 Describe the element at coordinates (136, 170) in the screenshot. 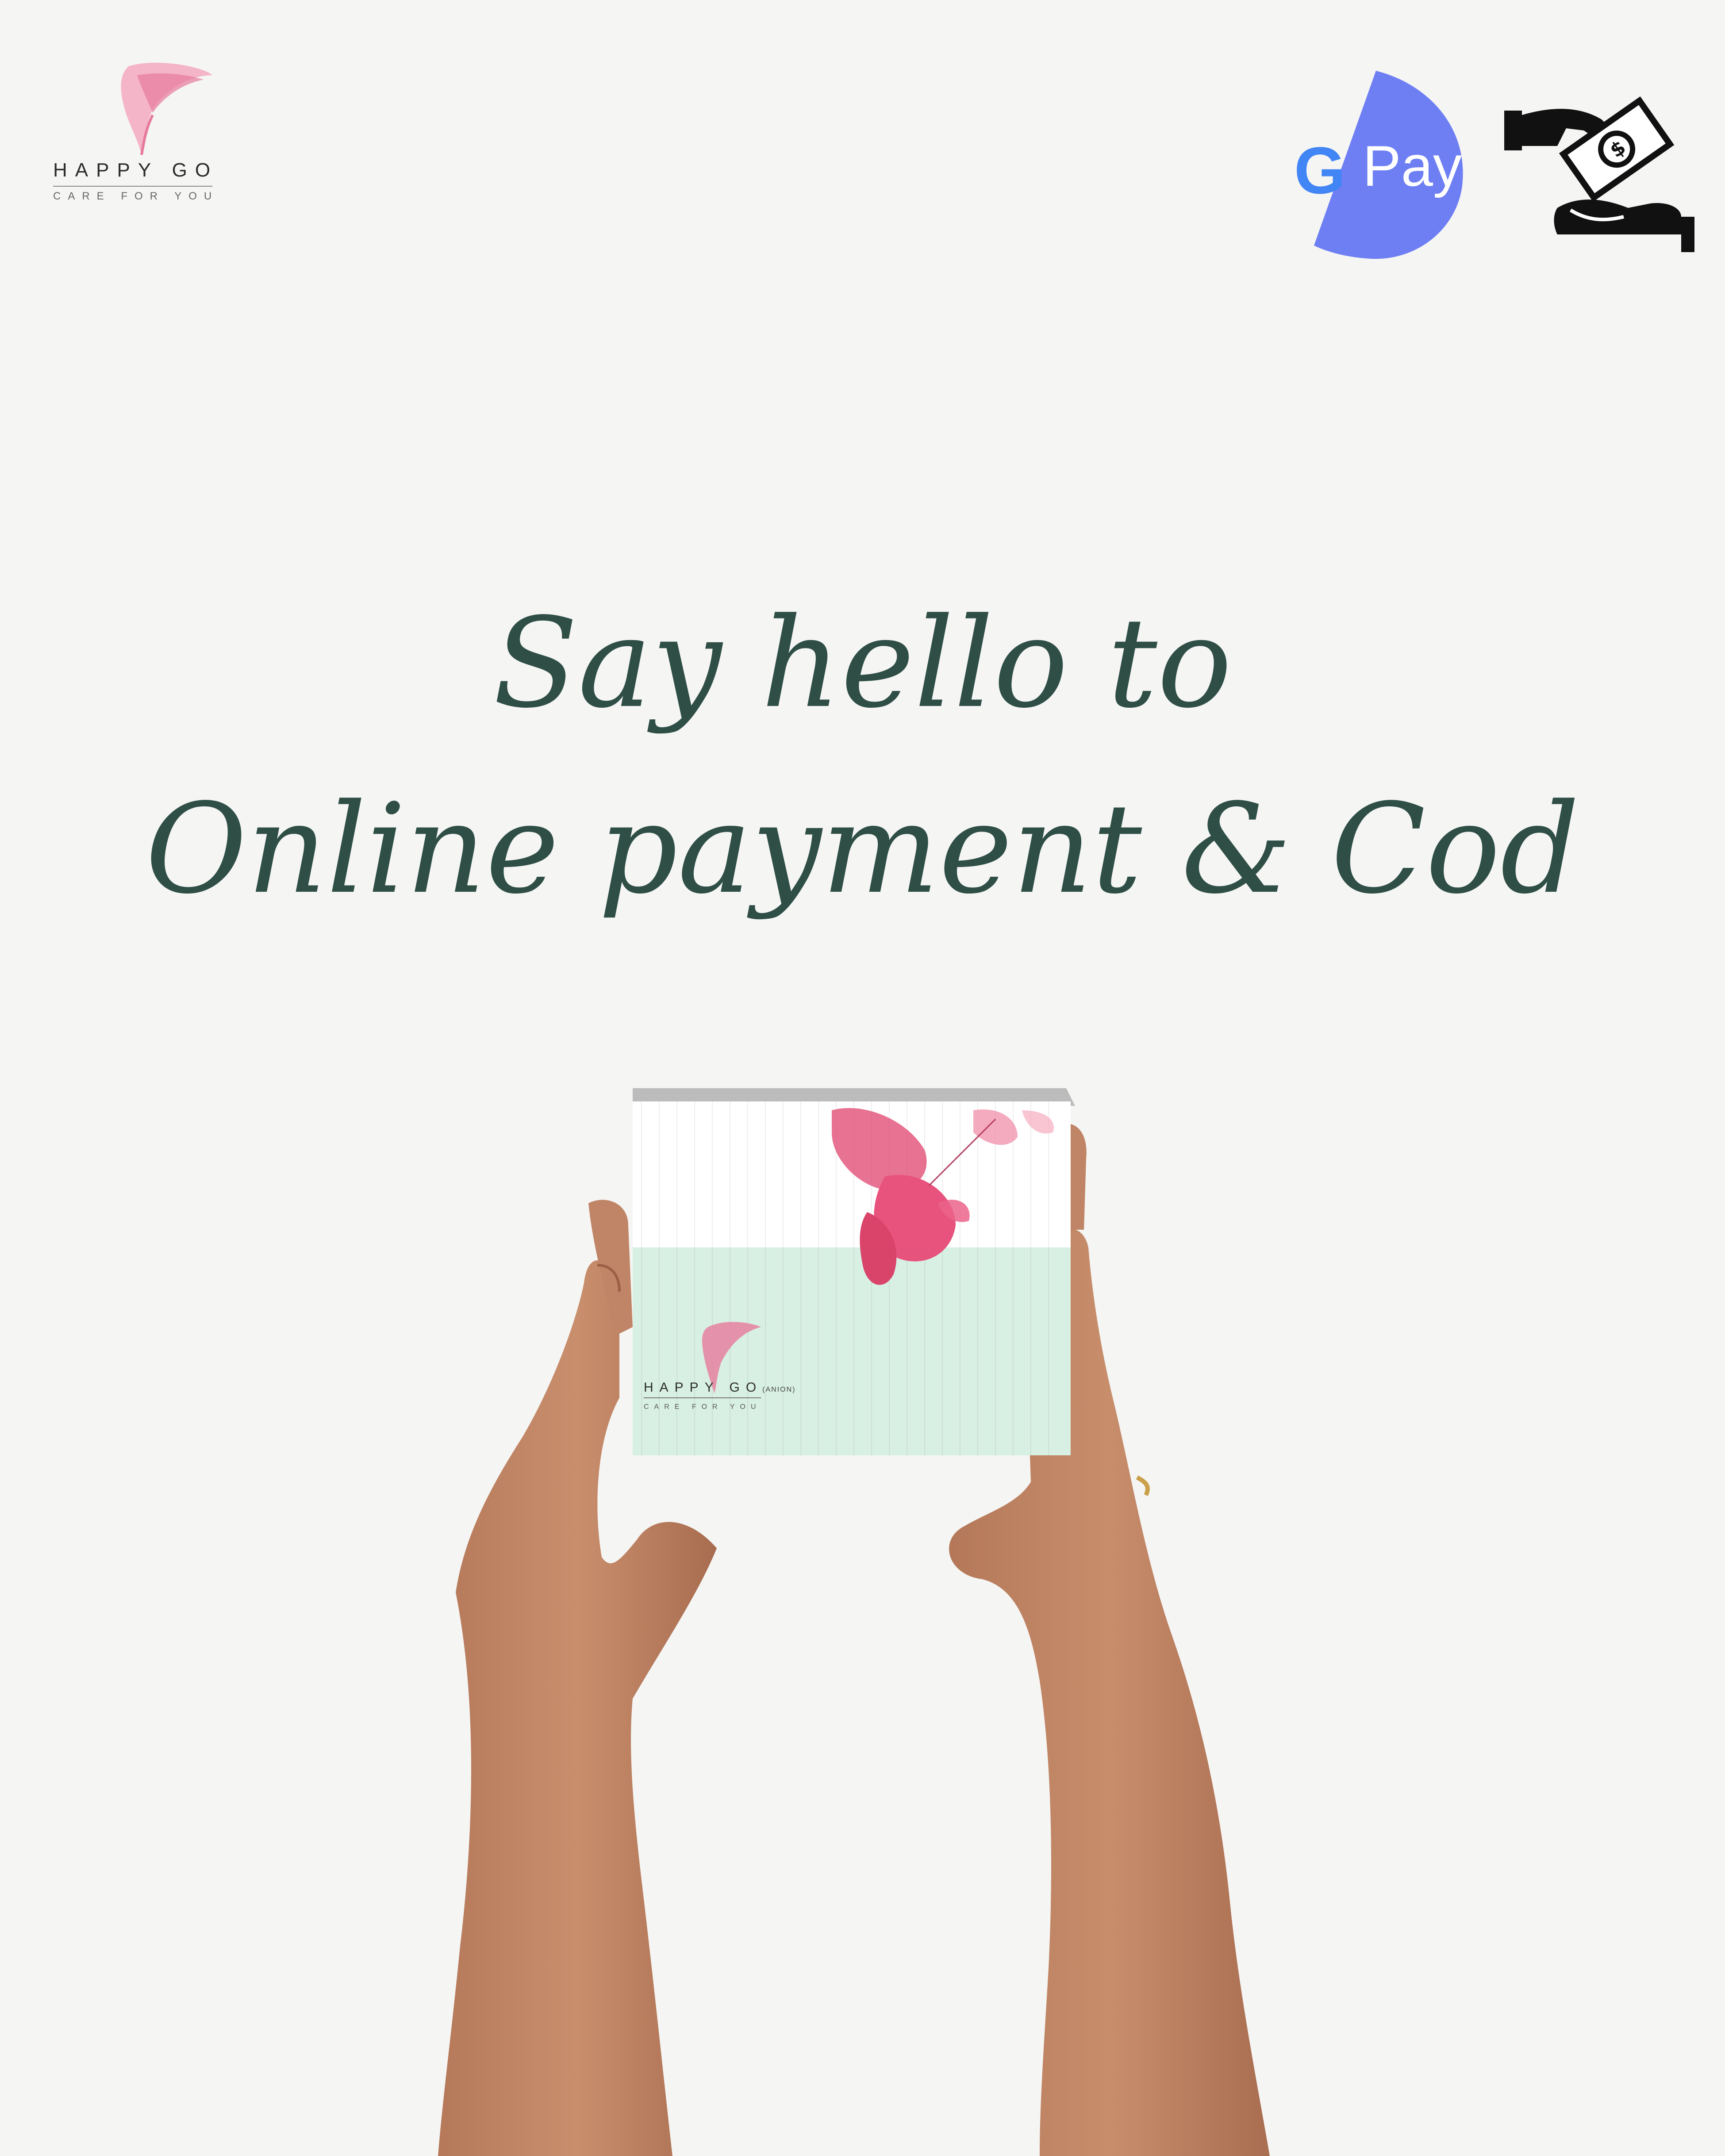

I see `brand-name: HAPPY GO` at that location.